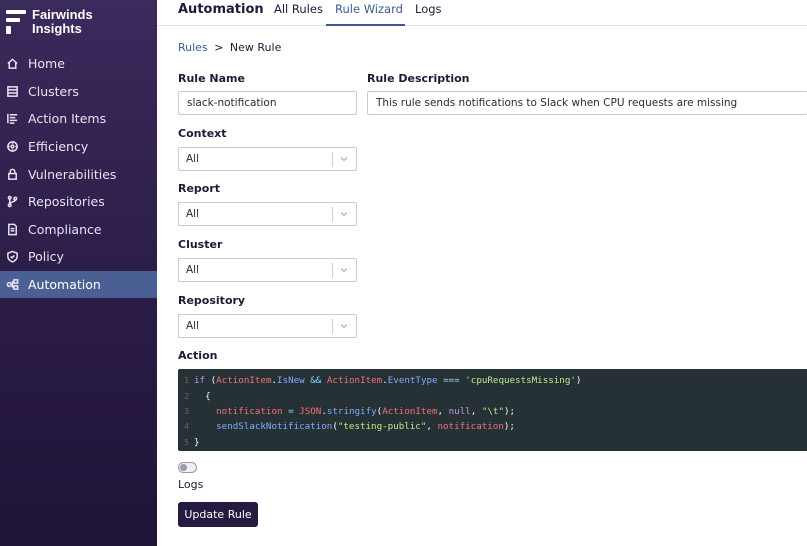 This screenshot has width=807, height=546. Describe the element at coordinates (67, 119) in the screenshot. I see `sidebar-item-label: Action Items` at that location.